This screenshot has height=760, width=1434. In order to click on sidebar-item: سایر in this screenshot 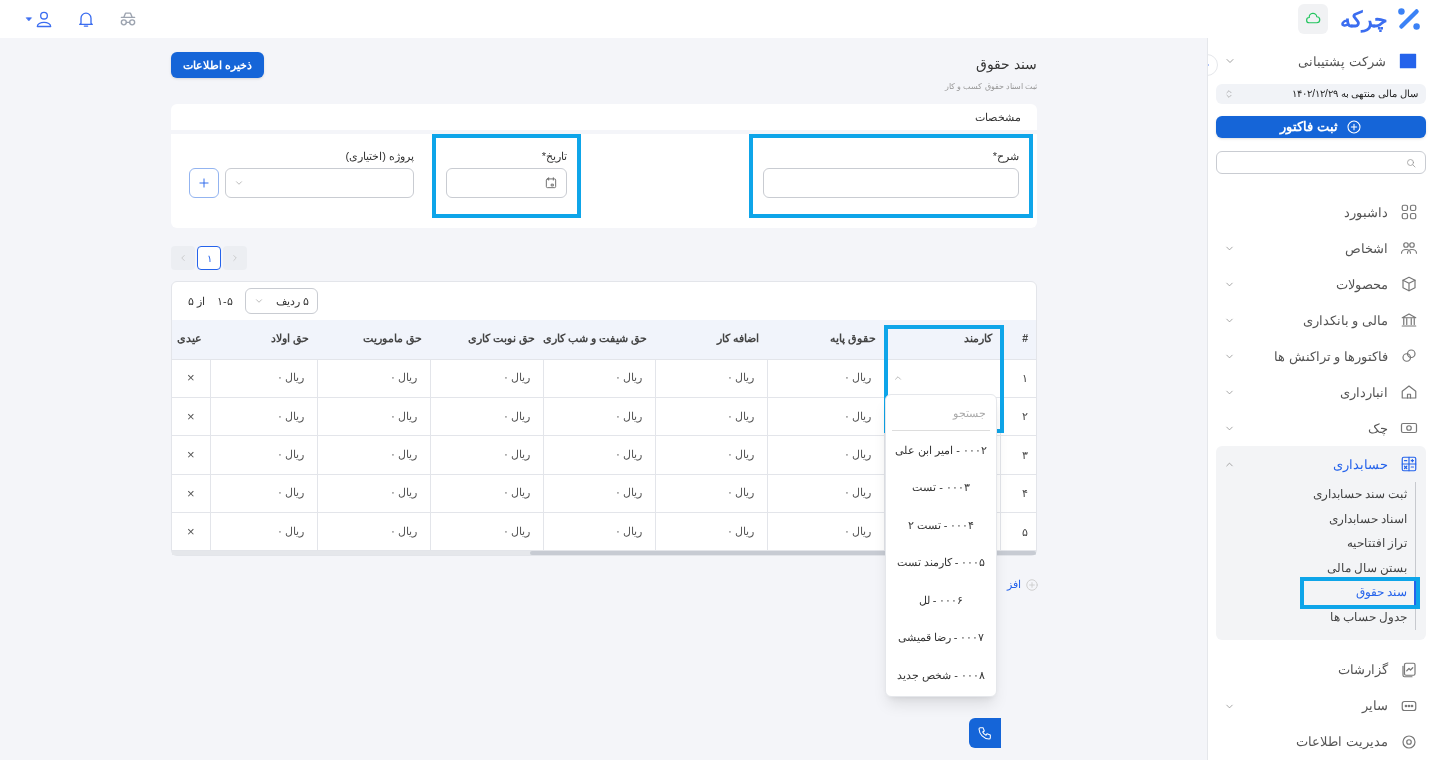, I will do `click(1321, 706)`.